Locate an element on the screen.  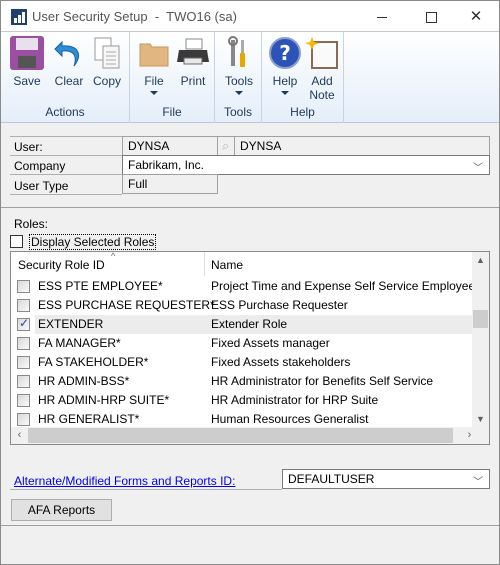
close-icon: ✕ is located at coordinates (476, 16).